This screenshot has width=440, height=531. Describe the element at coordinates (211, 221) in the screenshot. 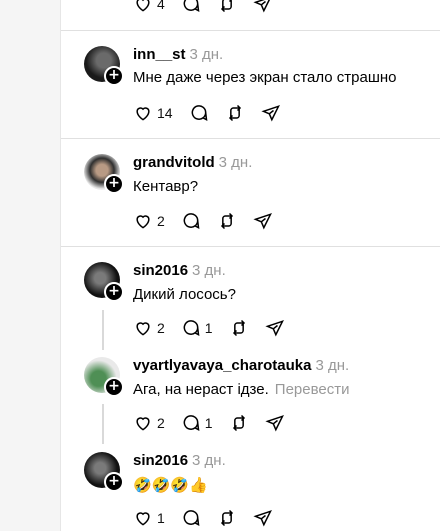

I see `comment-actions: 2` at that location.